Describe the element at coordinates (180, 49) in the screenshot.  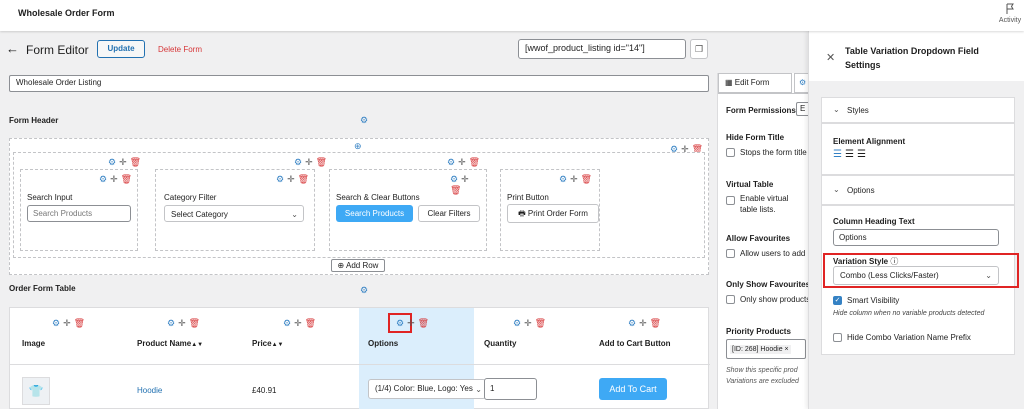
I see `delete-form-link: Delete Form` at that location.